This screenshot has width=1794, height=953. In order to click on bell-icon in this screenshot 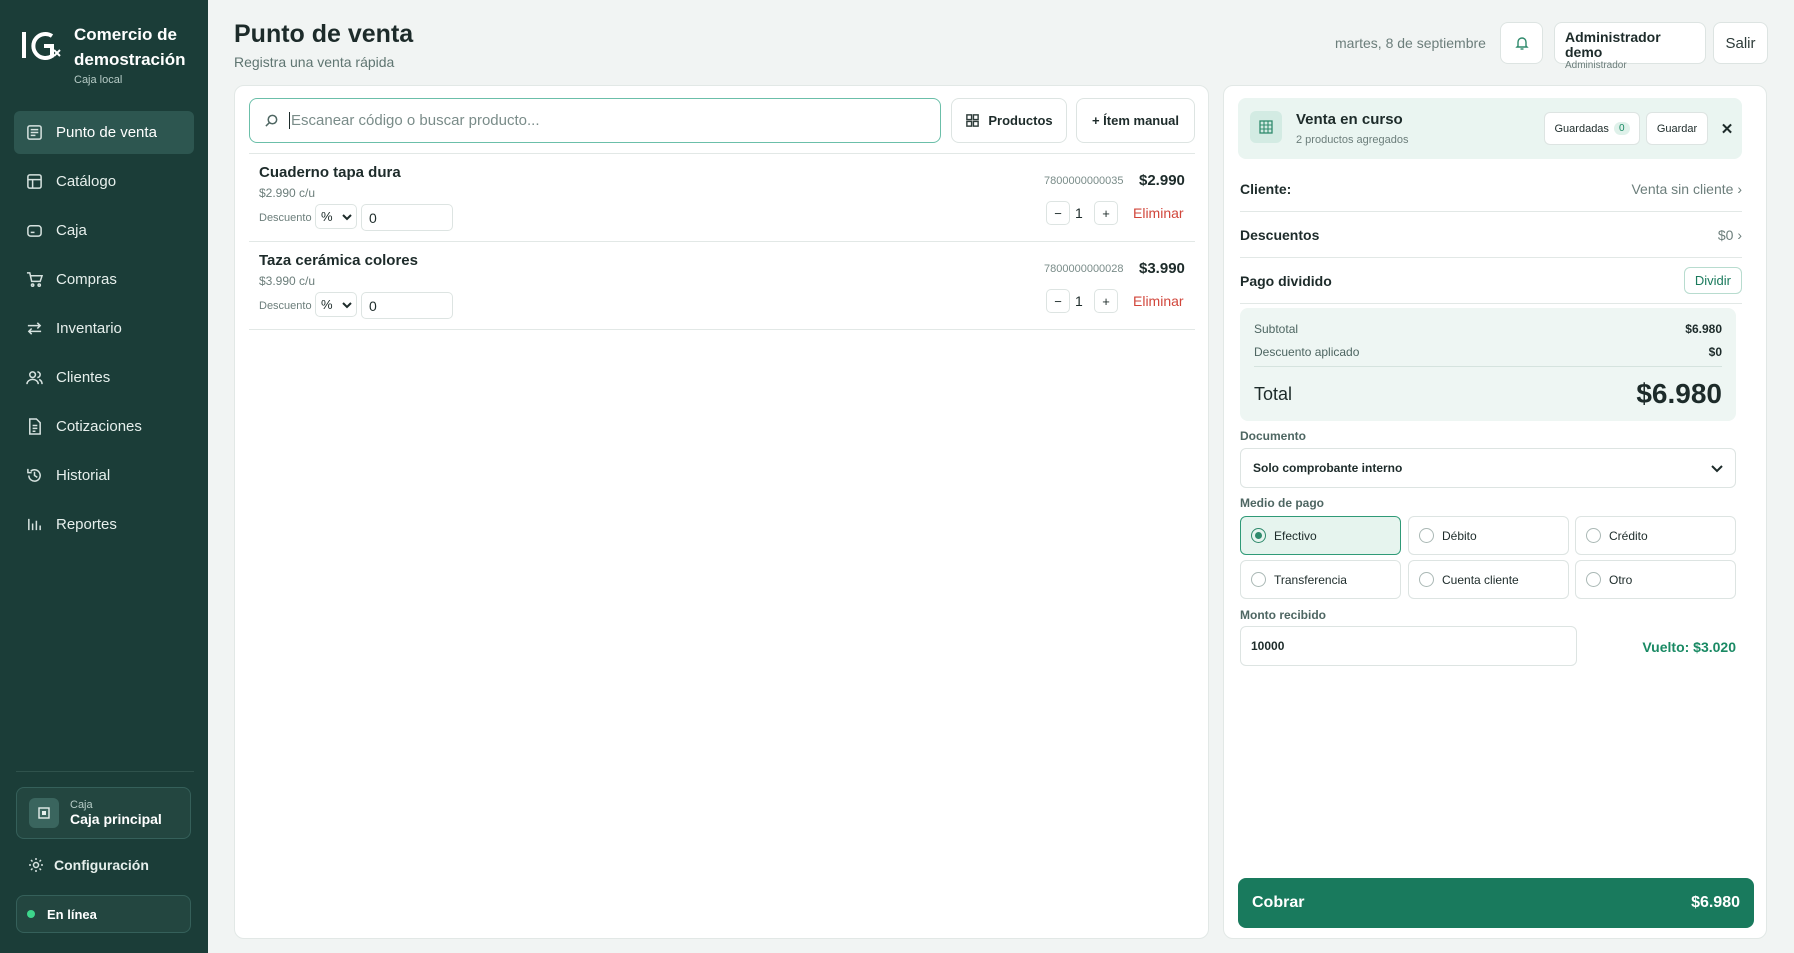, I will do `click(1521, 43)`.